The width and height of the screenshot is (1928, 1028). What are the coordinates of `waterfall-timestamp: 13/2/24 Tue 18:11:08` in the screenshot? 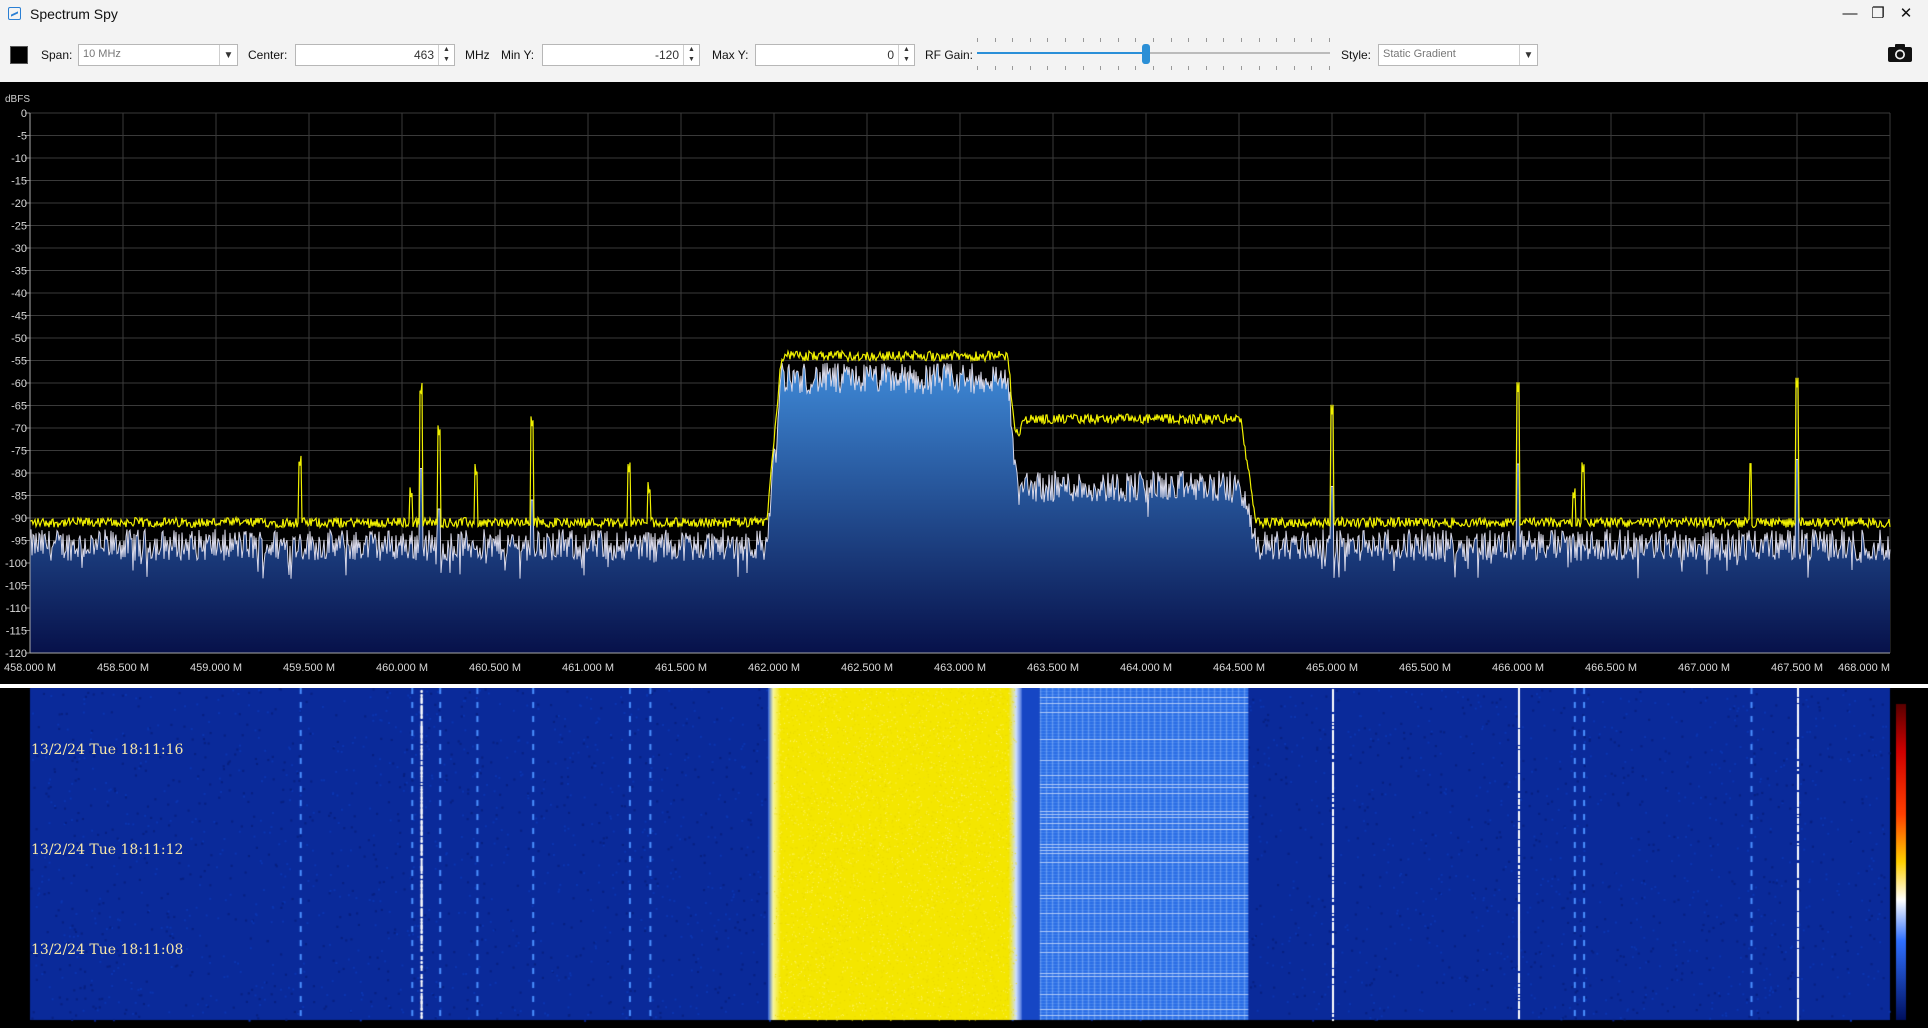 It's located at (107, 950).